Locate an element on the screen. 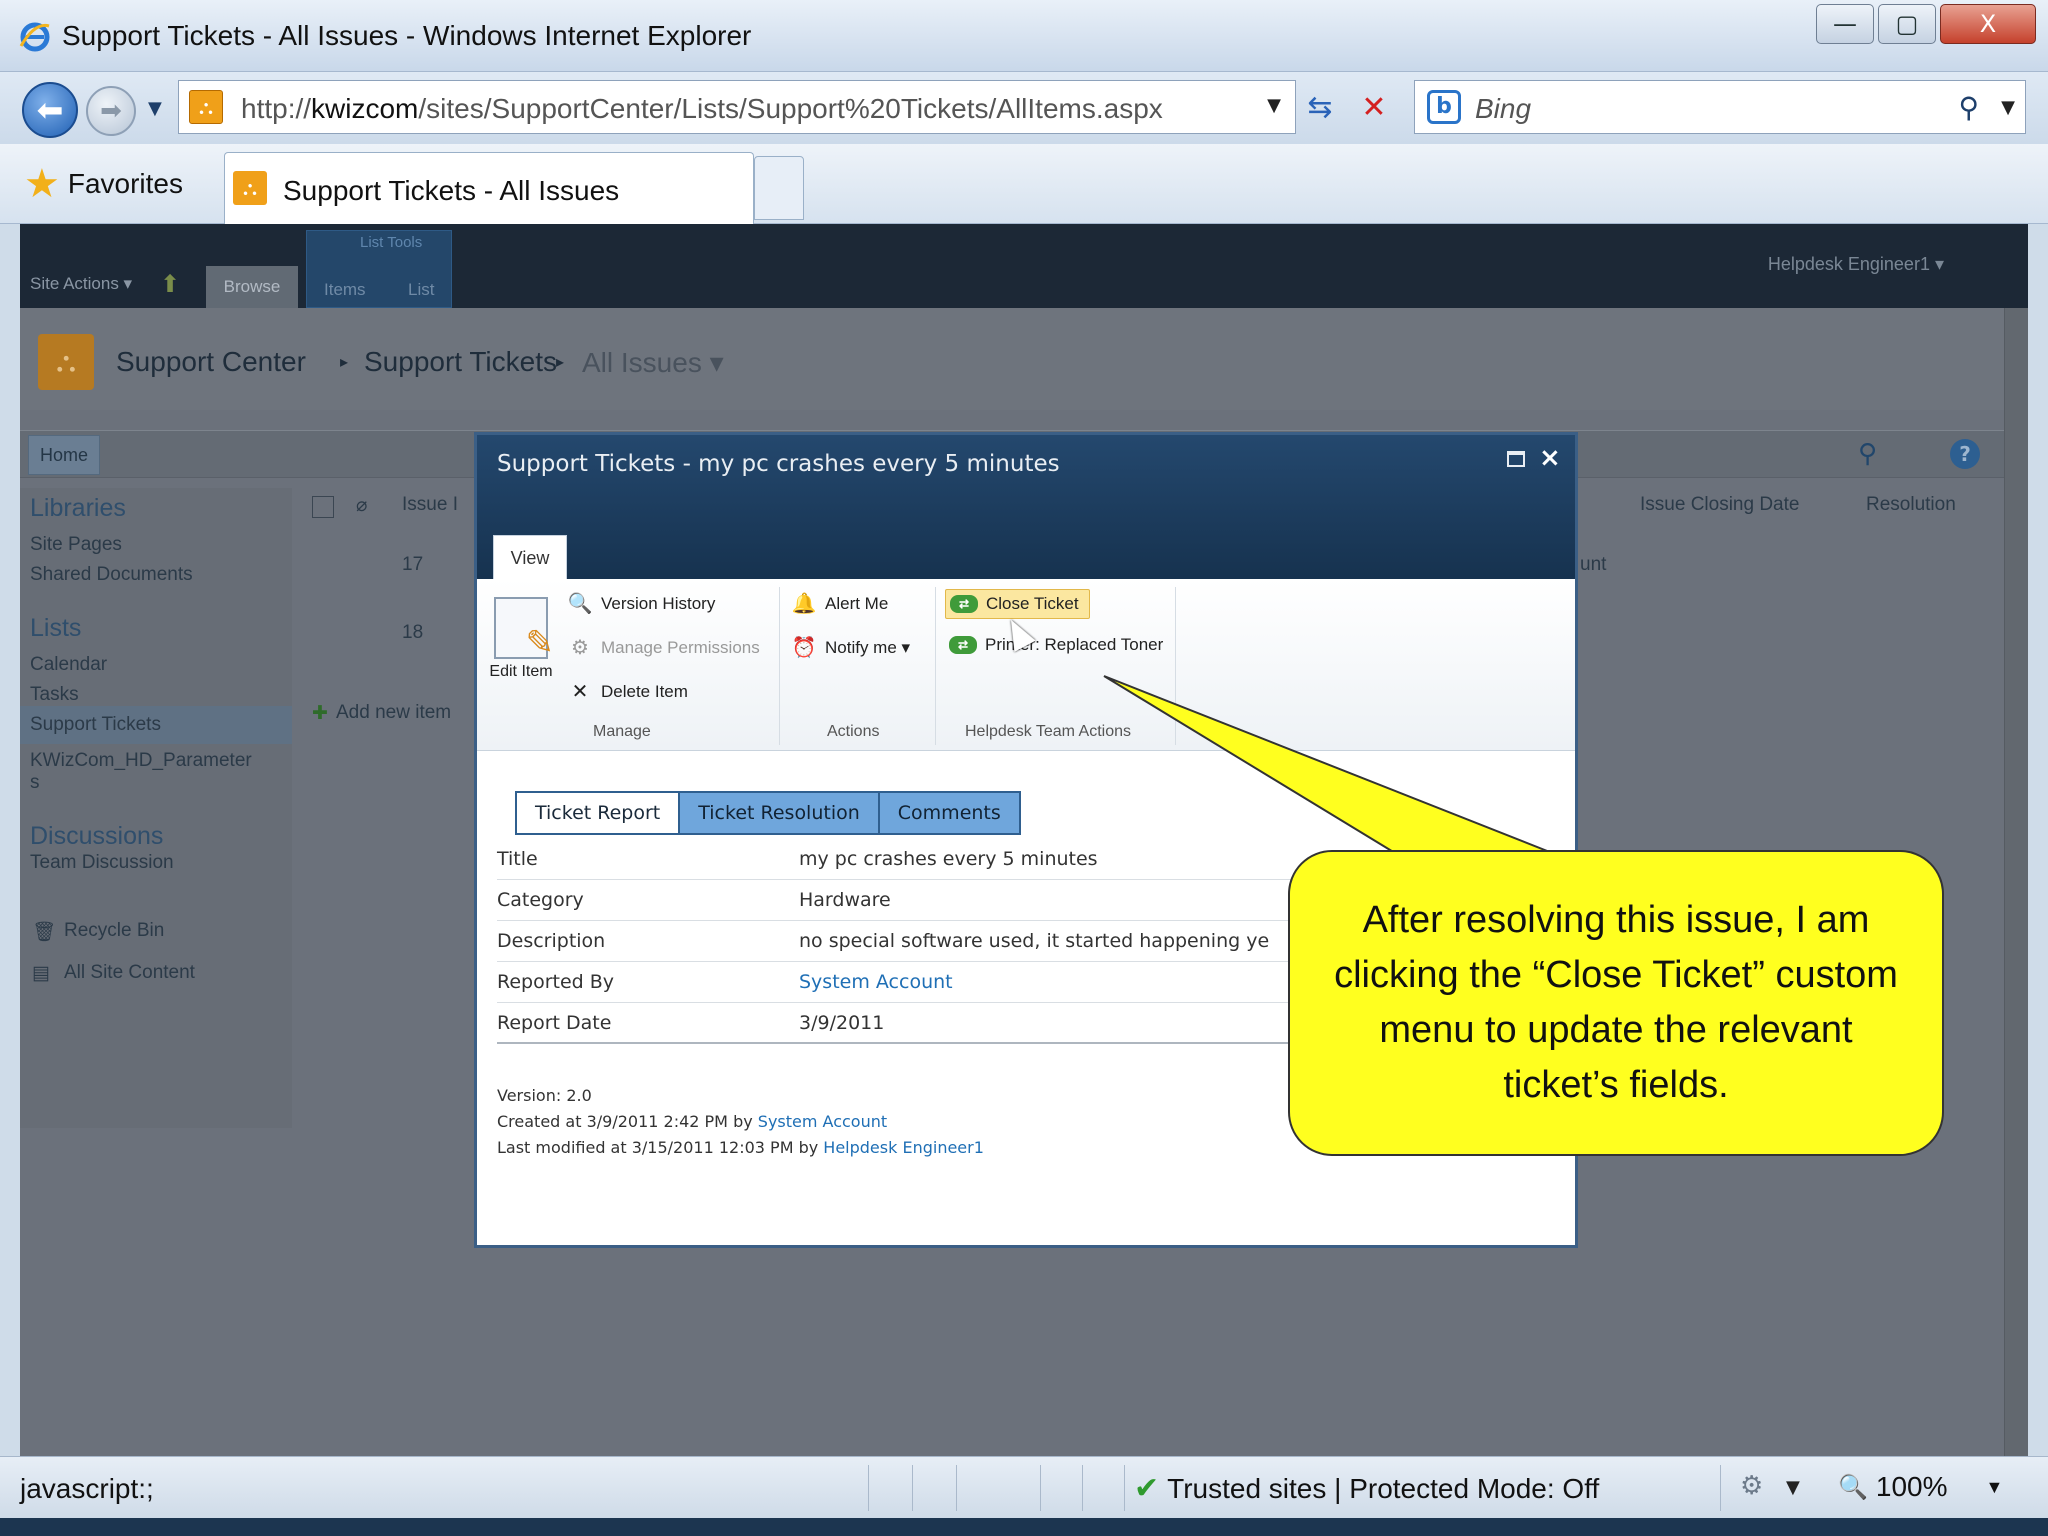  tab-ticket-resolution: Ticket Resolution is located at coordinates (780, 813).